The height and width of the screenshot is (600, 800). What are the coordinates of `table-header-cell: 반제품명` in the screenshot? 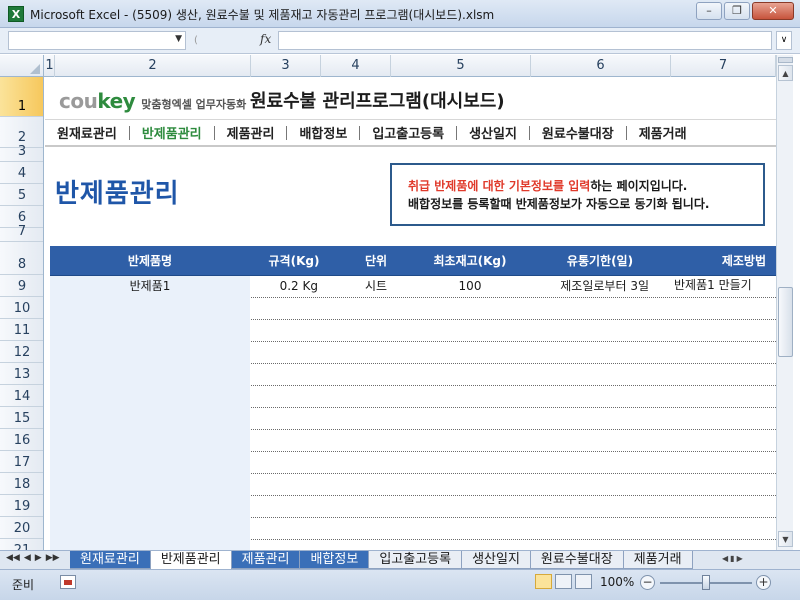 It's located at (150, 261).